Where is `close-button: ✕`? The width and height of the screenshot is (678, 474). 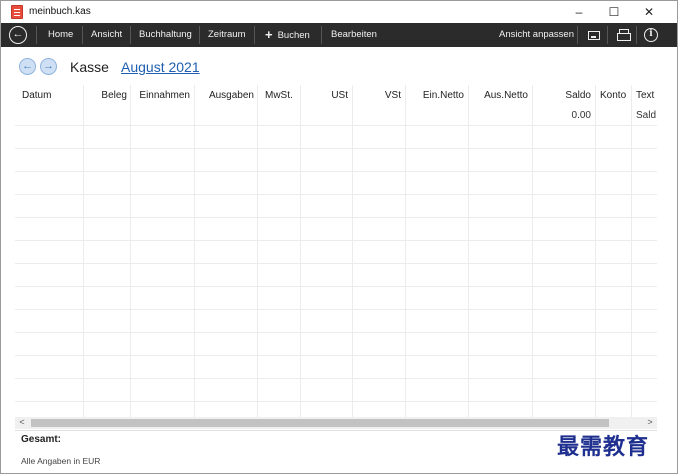
close-button: ✕ is located at coordinates (649, 12).